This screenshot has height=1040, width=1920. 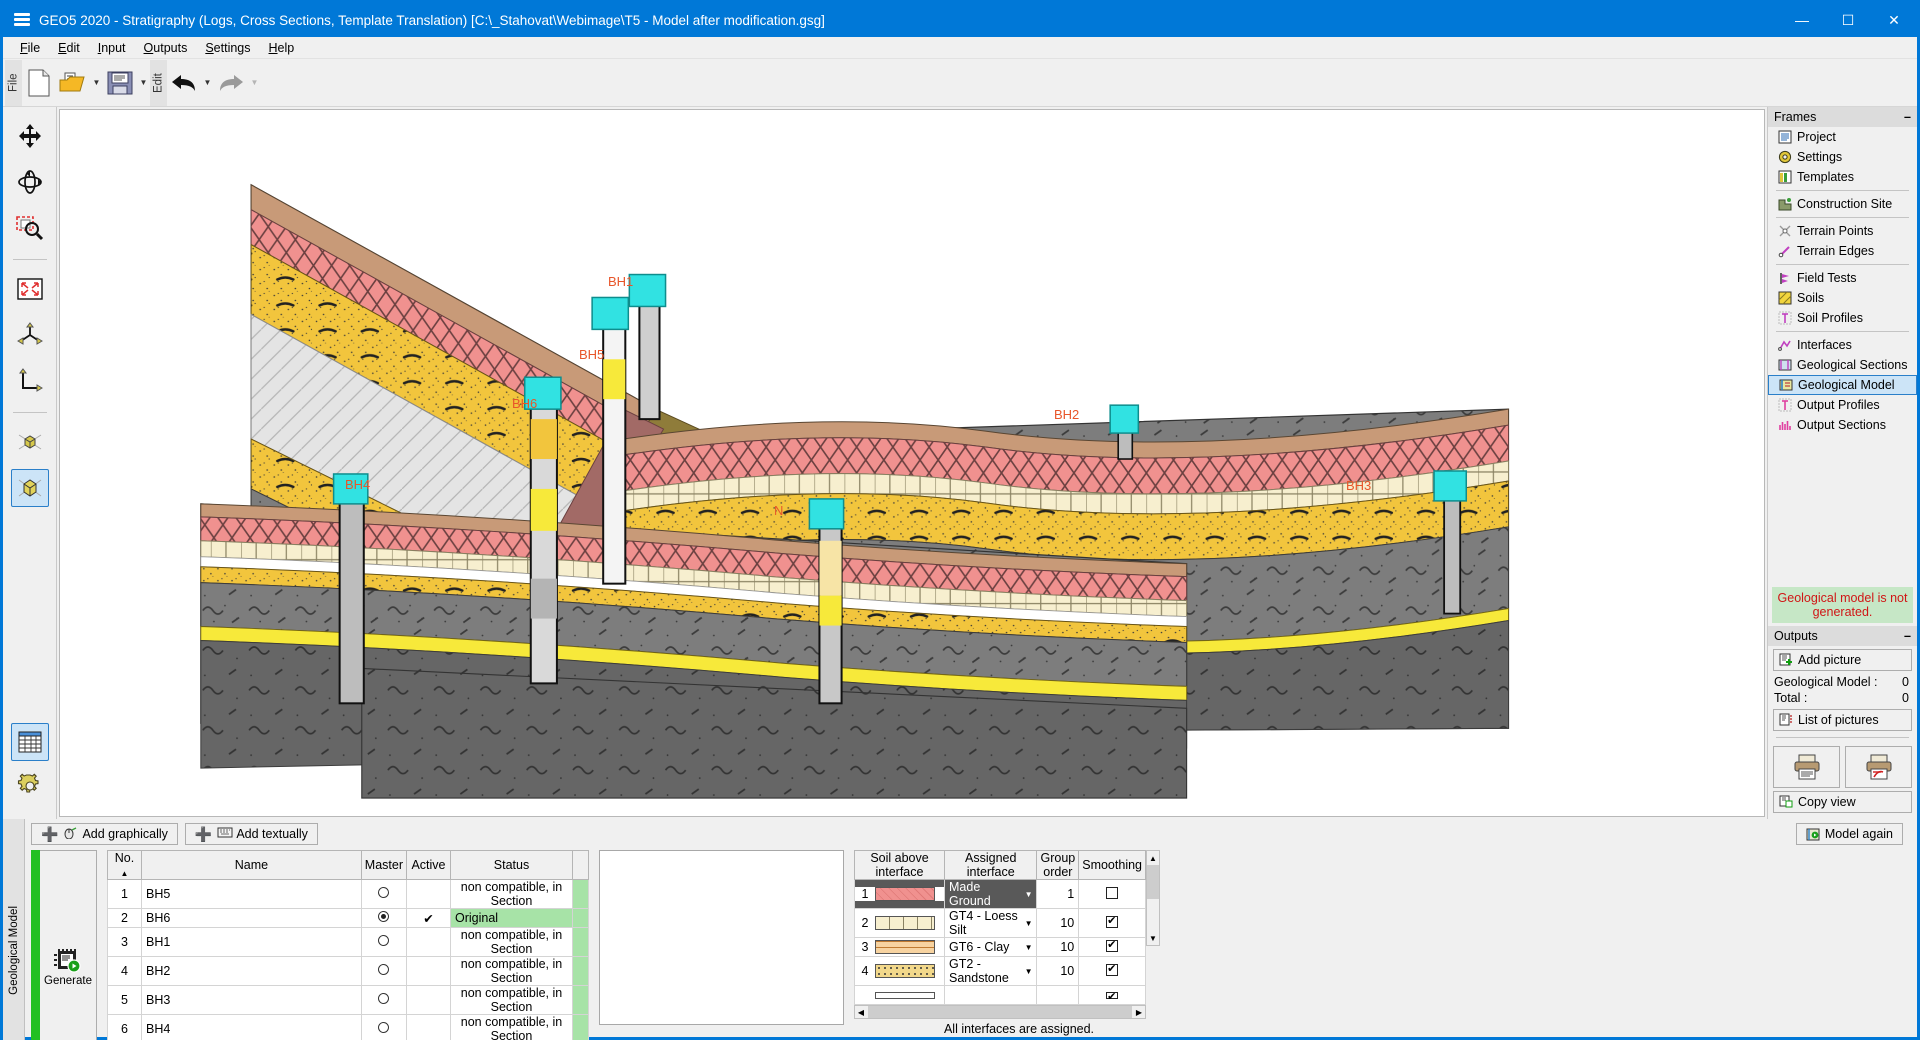 I want to click on sidebar-item-geological-model: Geological Model, so click(x=1842, y=385).